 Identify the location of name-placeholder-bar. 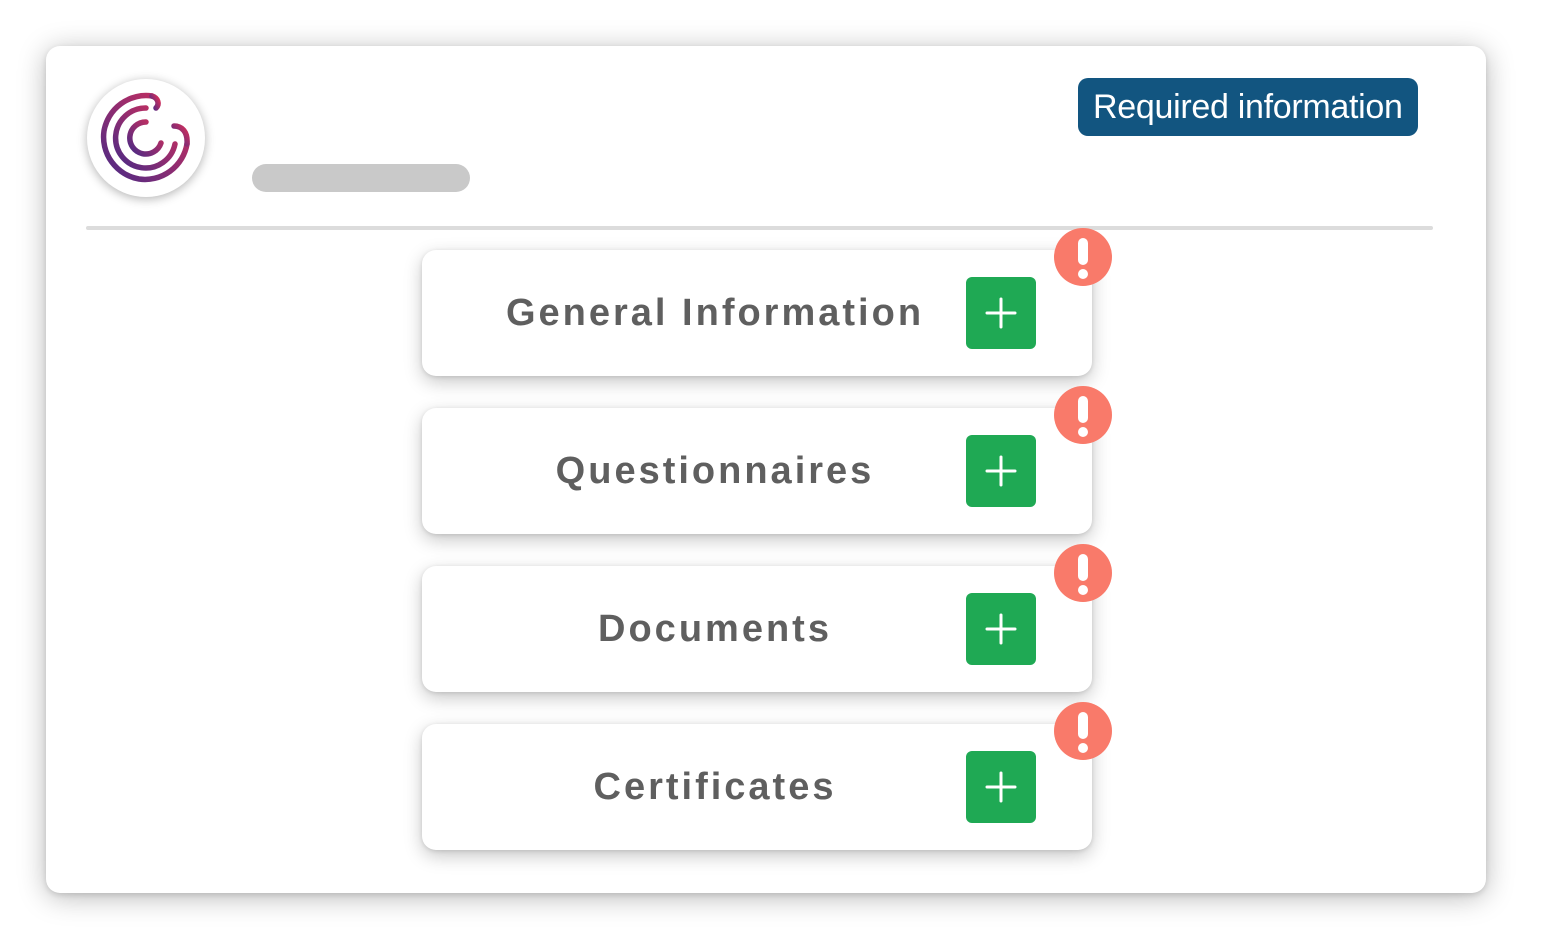
(361, 178).